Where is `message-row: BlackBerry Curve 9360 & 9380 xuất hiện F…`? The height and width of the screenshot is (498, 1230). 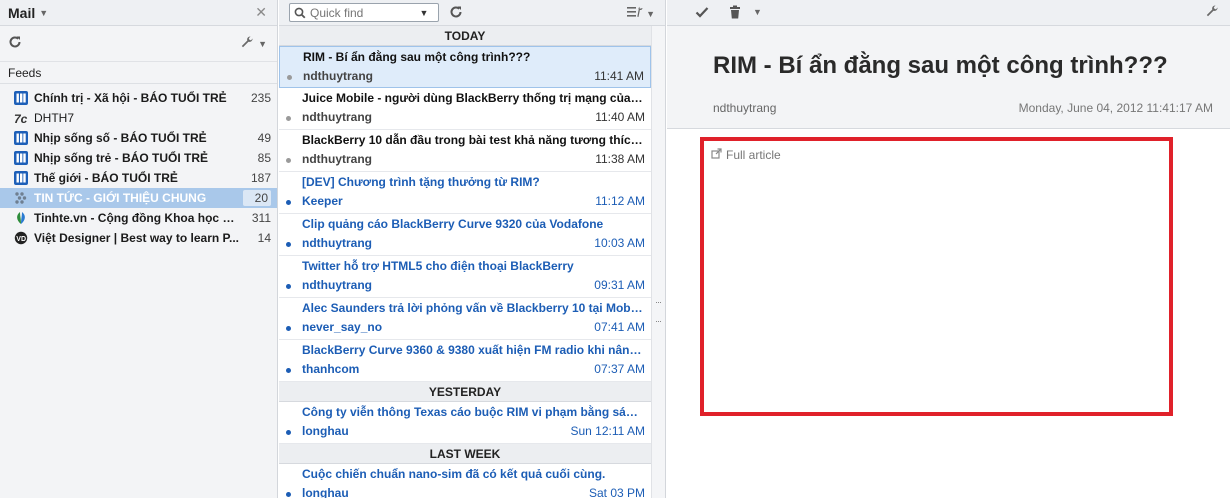 message-row: BlackBerry Curve 9360 & 9380 xuất hiện F… is located at coordinates (465, 361).